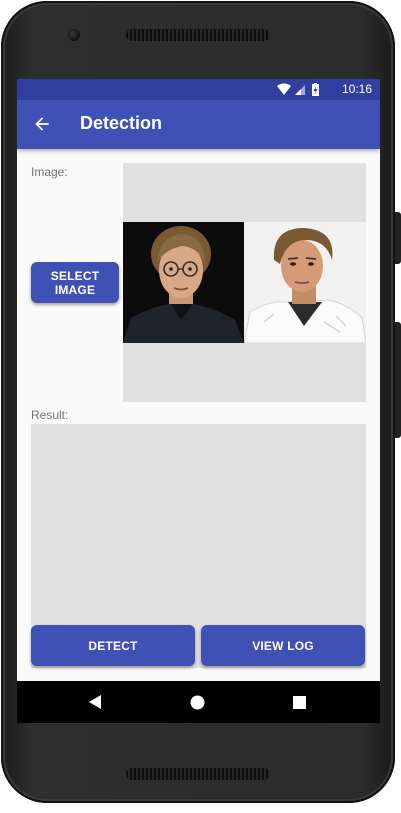 Image resolution: width=401 pixels, height=813 pixels. Describe the element at coordinates (284, 89) in the screenshot. I see `wifi-icon` at that location.